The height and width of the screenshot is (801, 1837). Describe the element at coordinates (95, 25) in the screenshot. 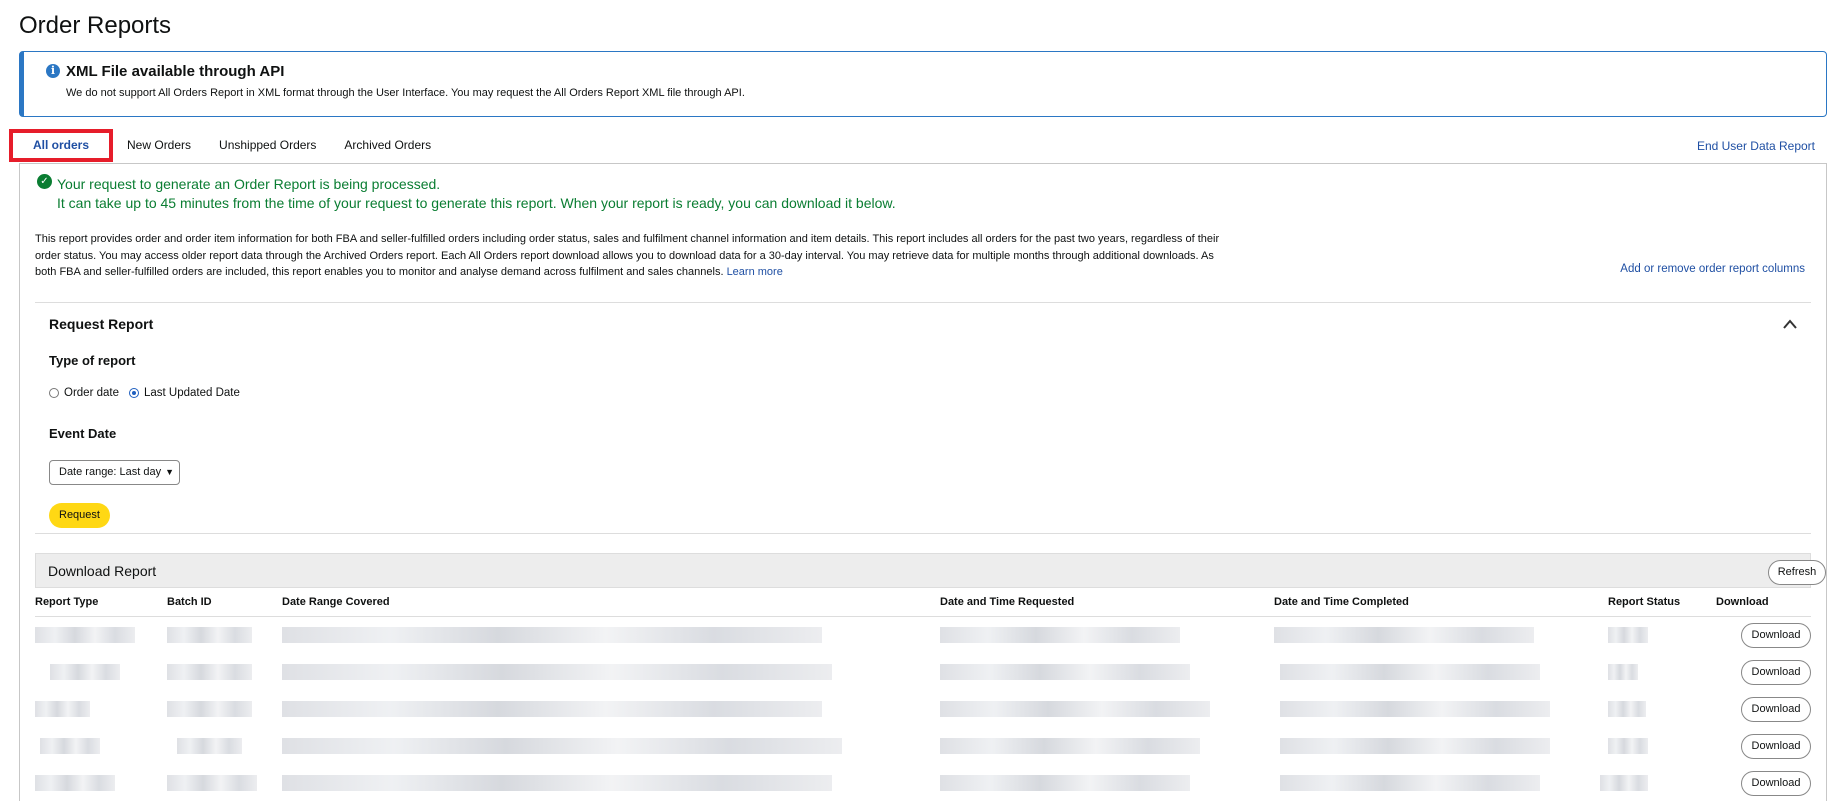

I see `page-title: Order Reports` at that location.